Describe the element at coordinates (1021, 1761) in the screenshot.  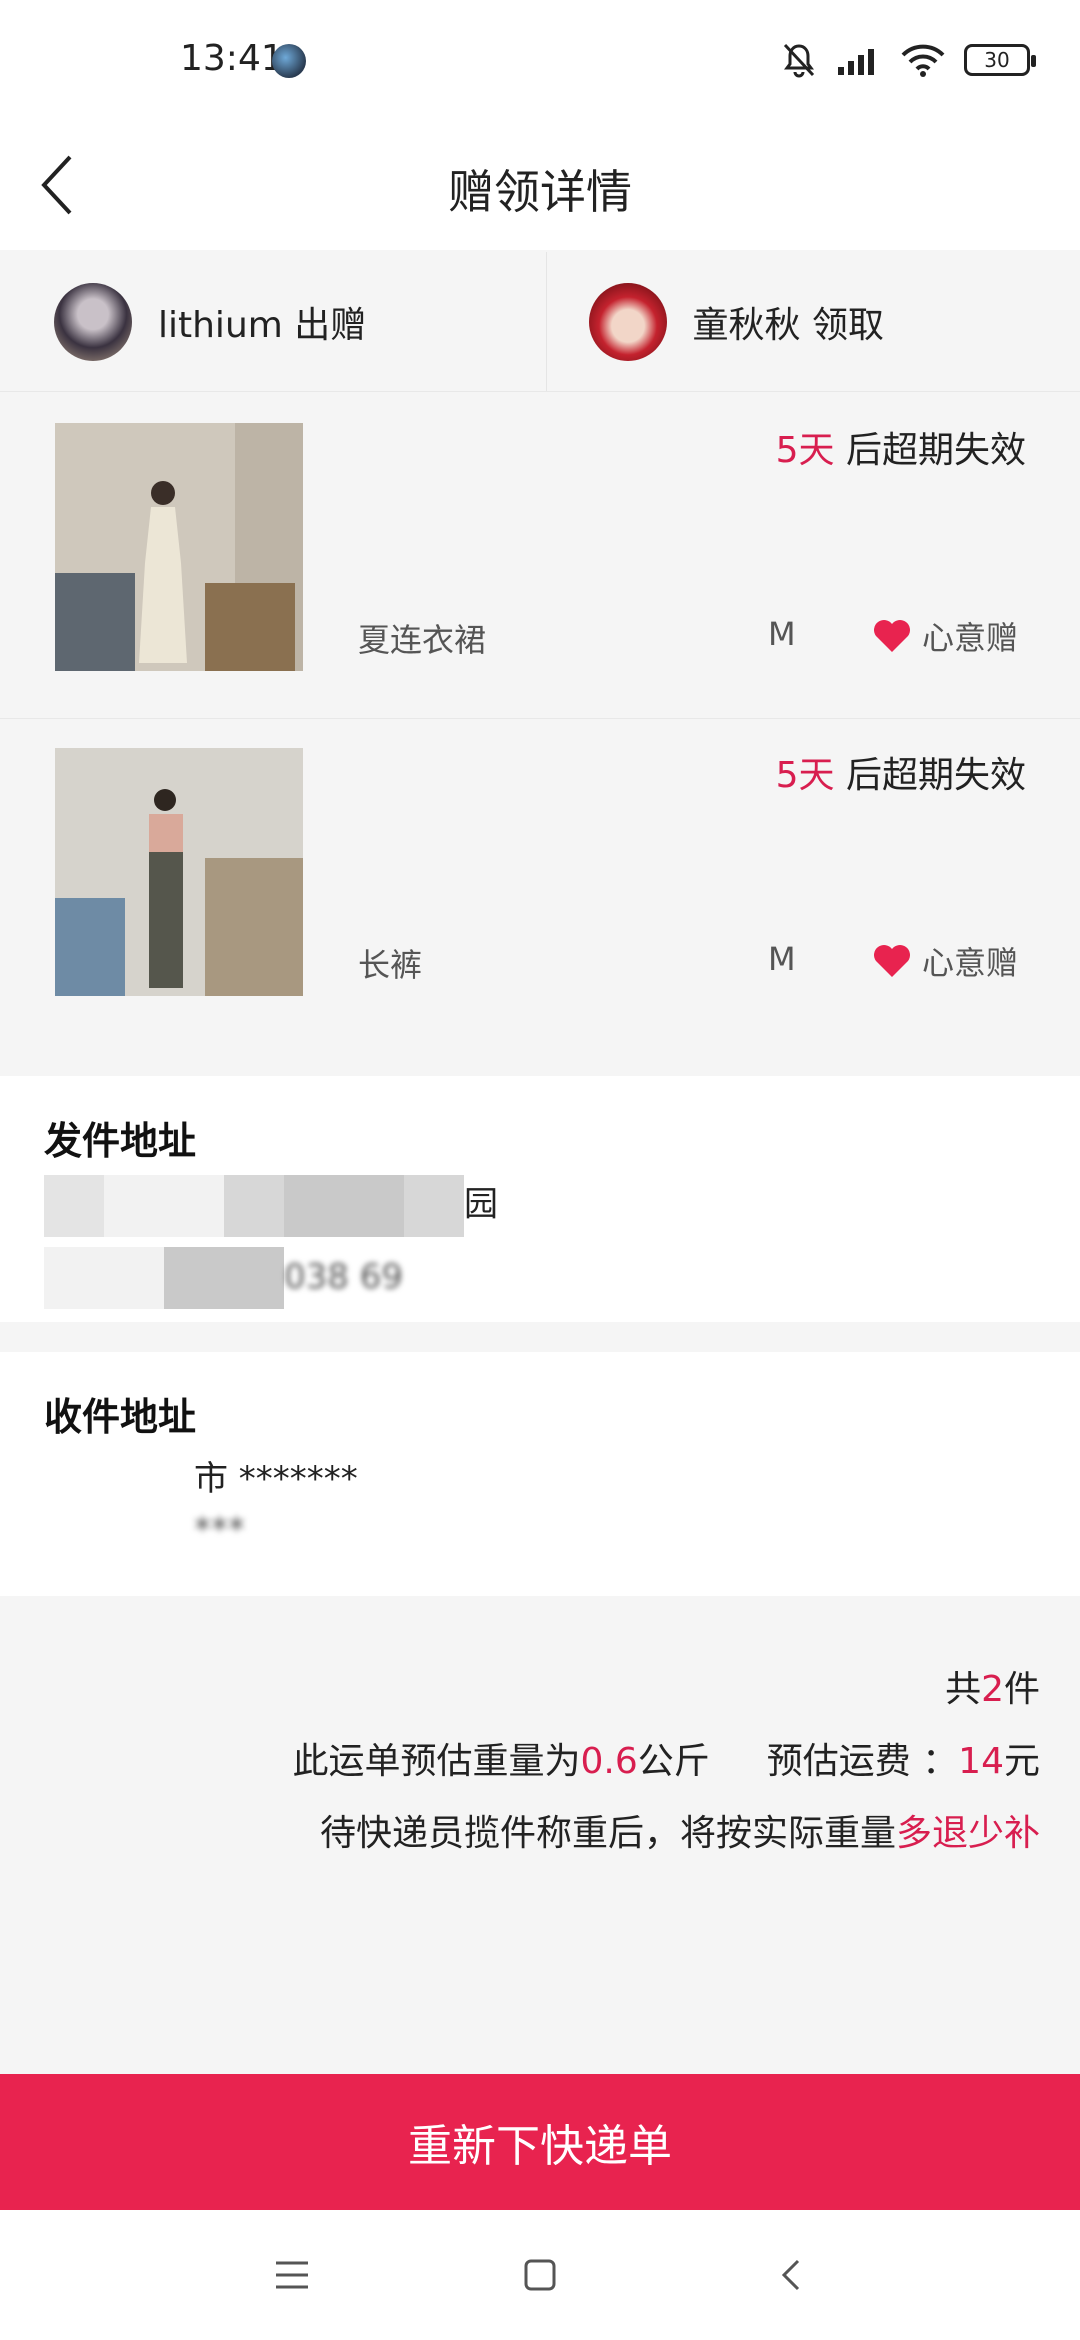
I see `fee-unit: 元` at that location.